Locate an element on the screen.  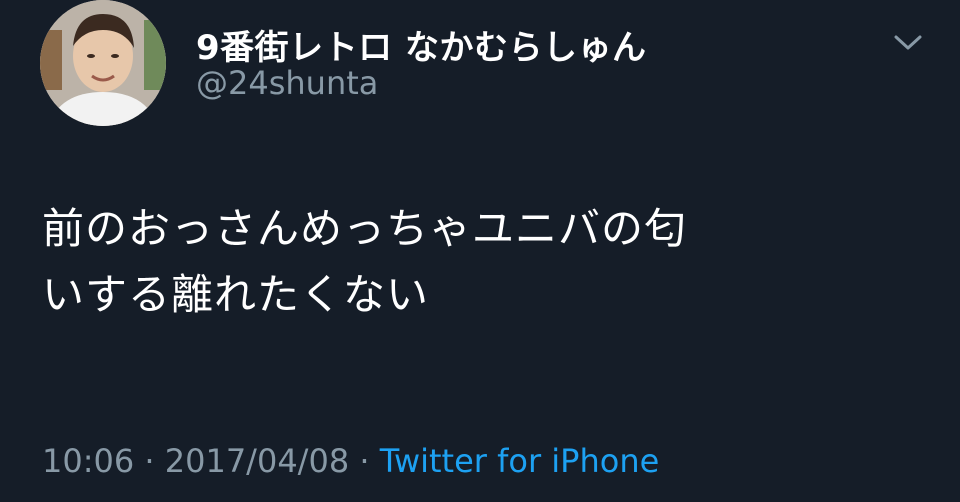
chevron-down-icon is located at coordinates (908, 42).